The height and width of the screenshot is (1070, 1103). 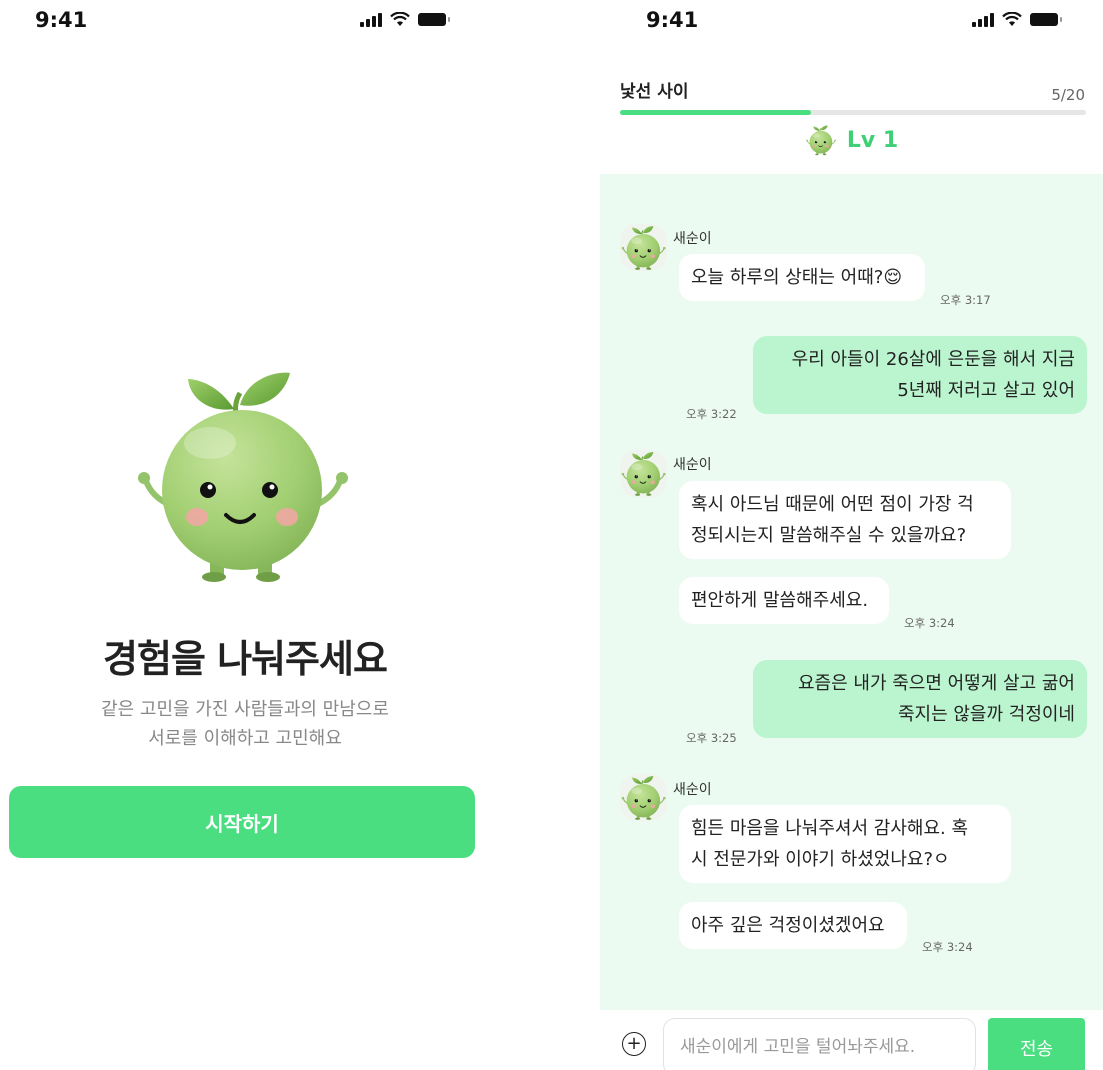 What do you see at coordinates (780, 600) in the screenshot?
I see `message-line: 편안하게 말씀해주세요.` at bounding box center [780, 600].